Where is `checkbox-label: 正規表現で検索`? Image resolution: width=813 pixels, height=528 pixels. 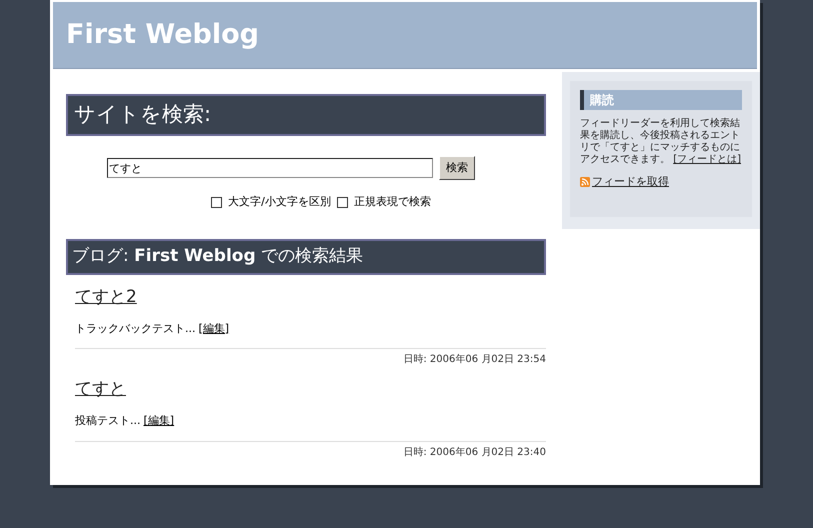 checkbox-label: 正規表現で検索 is located at coordinates (392, 202).